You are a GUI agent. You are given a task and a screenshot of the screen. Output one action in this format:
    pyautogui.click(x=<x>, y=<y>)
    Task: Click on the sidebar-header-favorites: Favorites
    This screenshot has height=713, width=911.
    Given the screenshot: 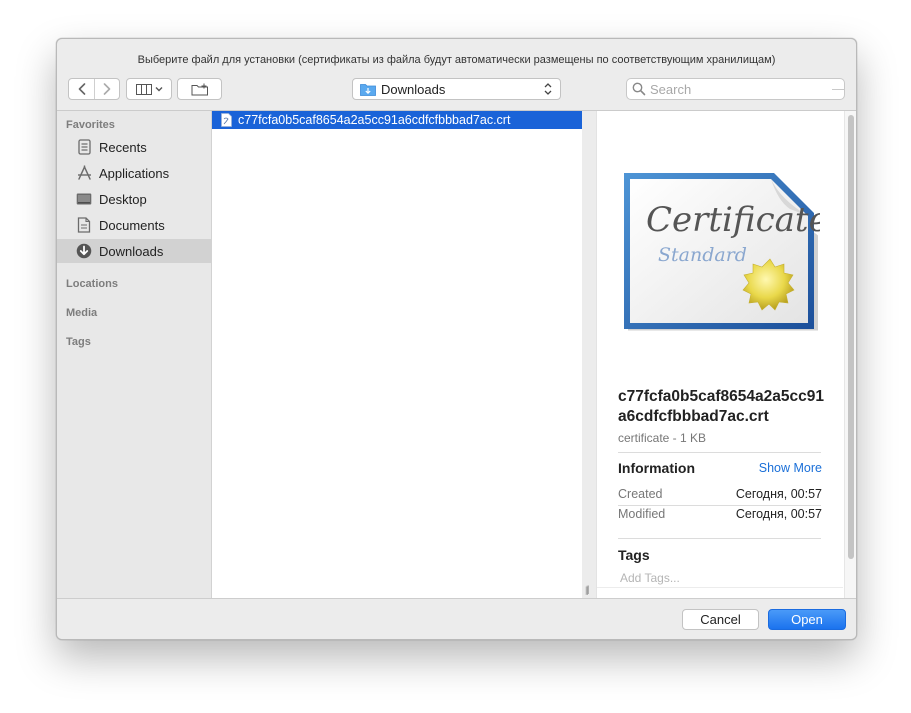 What is the action you would take?
    pyautogui.click(x=90, y=125)
    